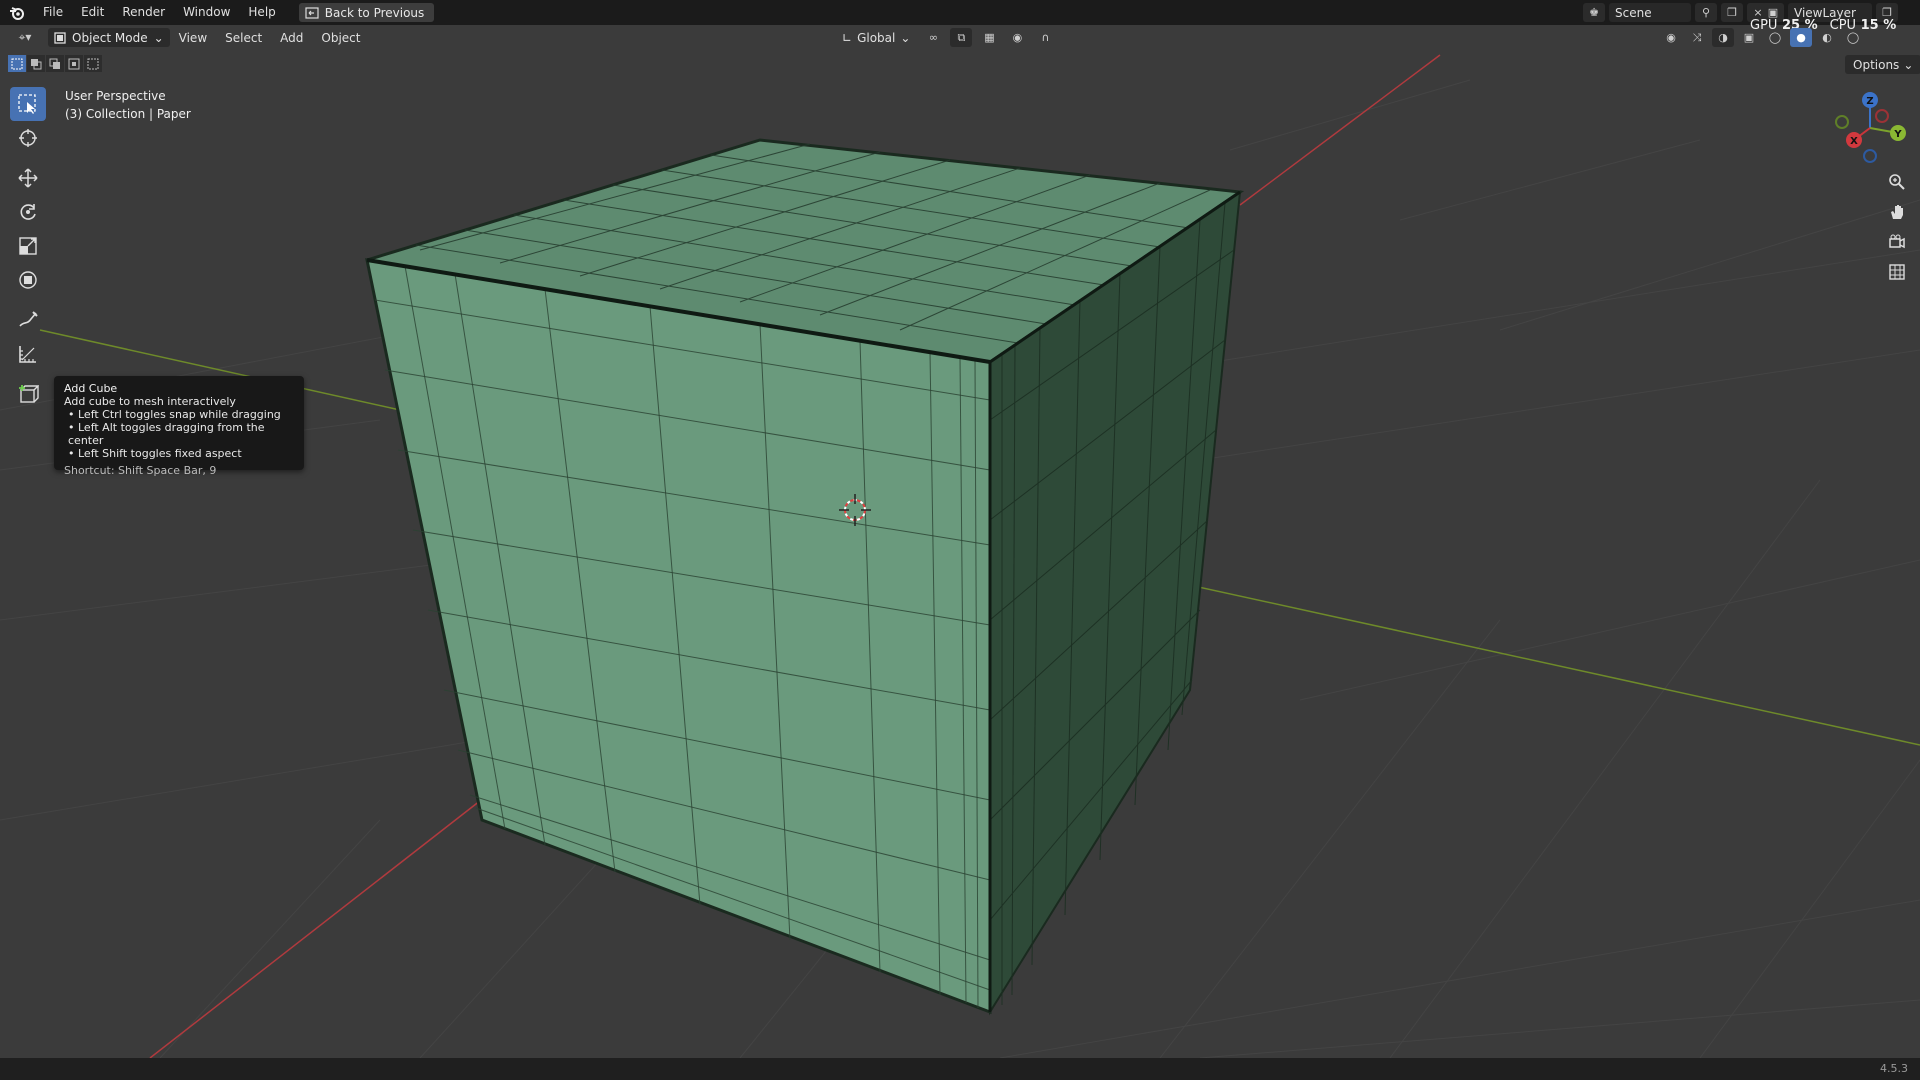 The height and width of the screenshot is (1080, 1920). Describe the element at coordinates (1650, 12) in the screenshot. I see `scene-name-field: Scene` at that location.